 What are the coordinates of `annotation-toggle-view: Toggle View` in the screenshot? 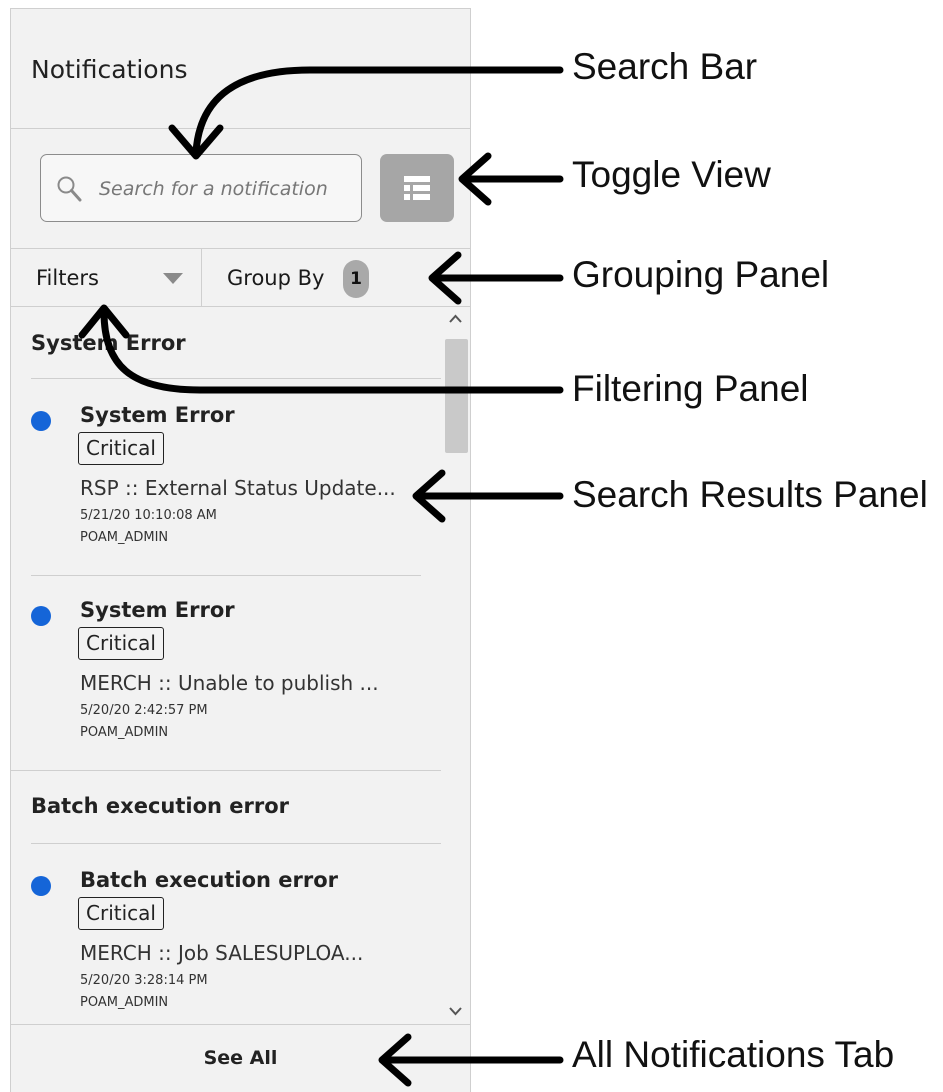 It's located at (671, 174).